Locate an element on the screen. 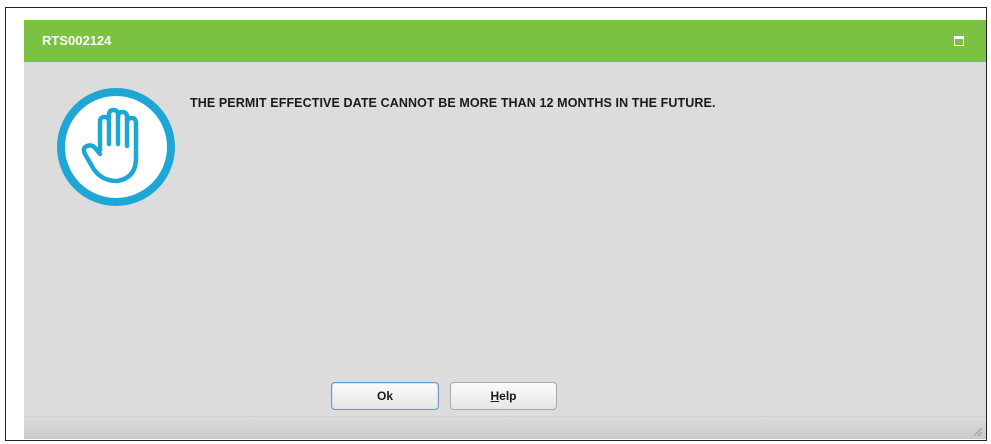 The width and height of the screenshot is (991, 444). resize-grip-icon is located at coordinates (977, 431).